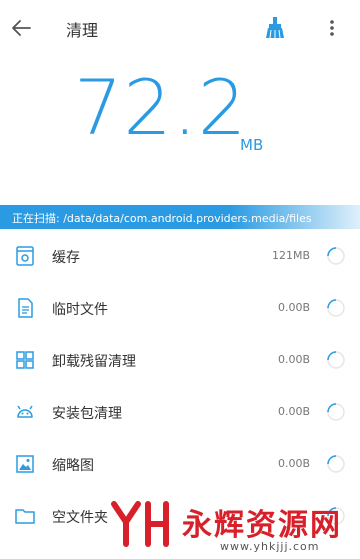  Describe the element at coordinates (94, 362) in the screenshot. I see `list-item-label: 卸载残留清理` at that location.